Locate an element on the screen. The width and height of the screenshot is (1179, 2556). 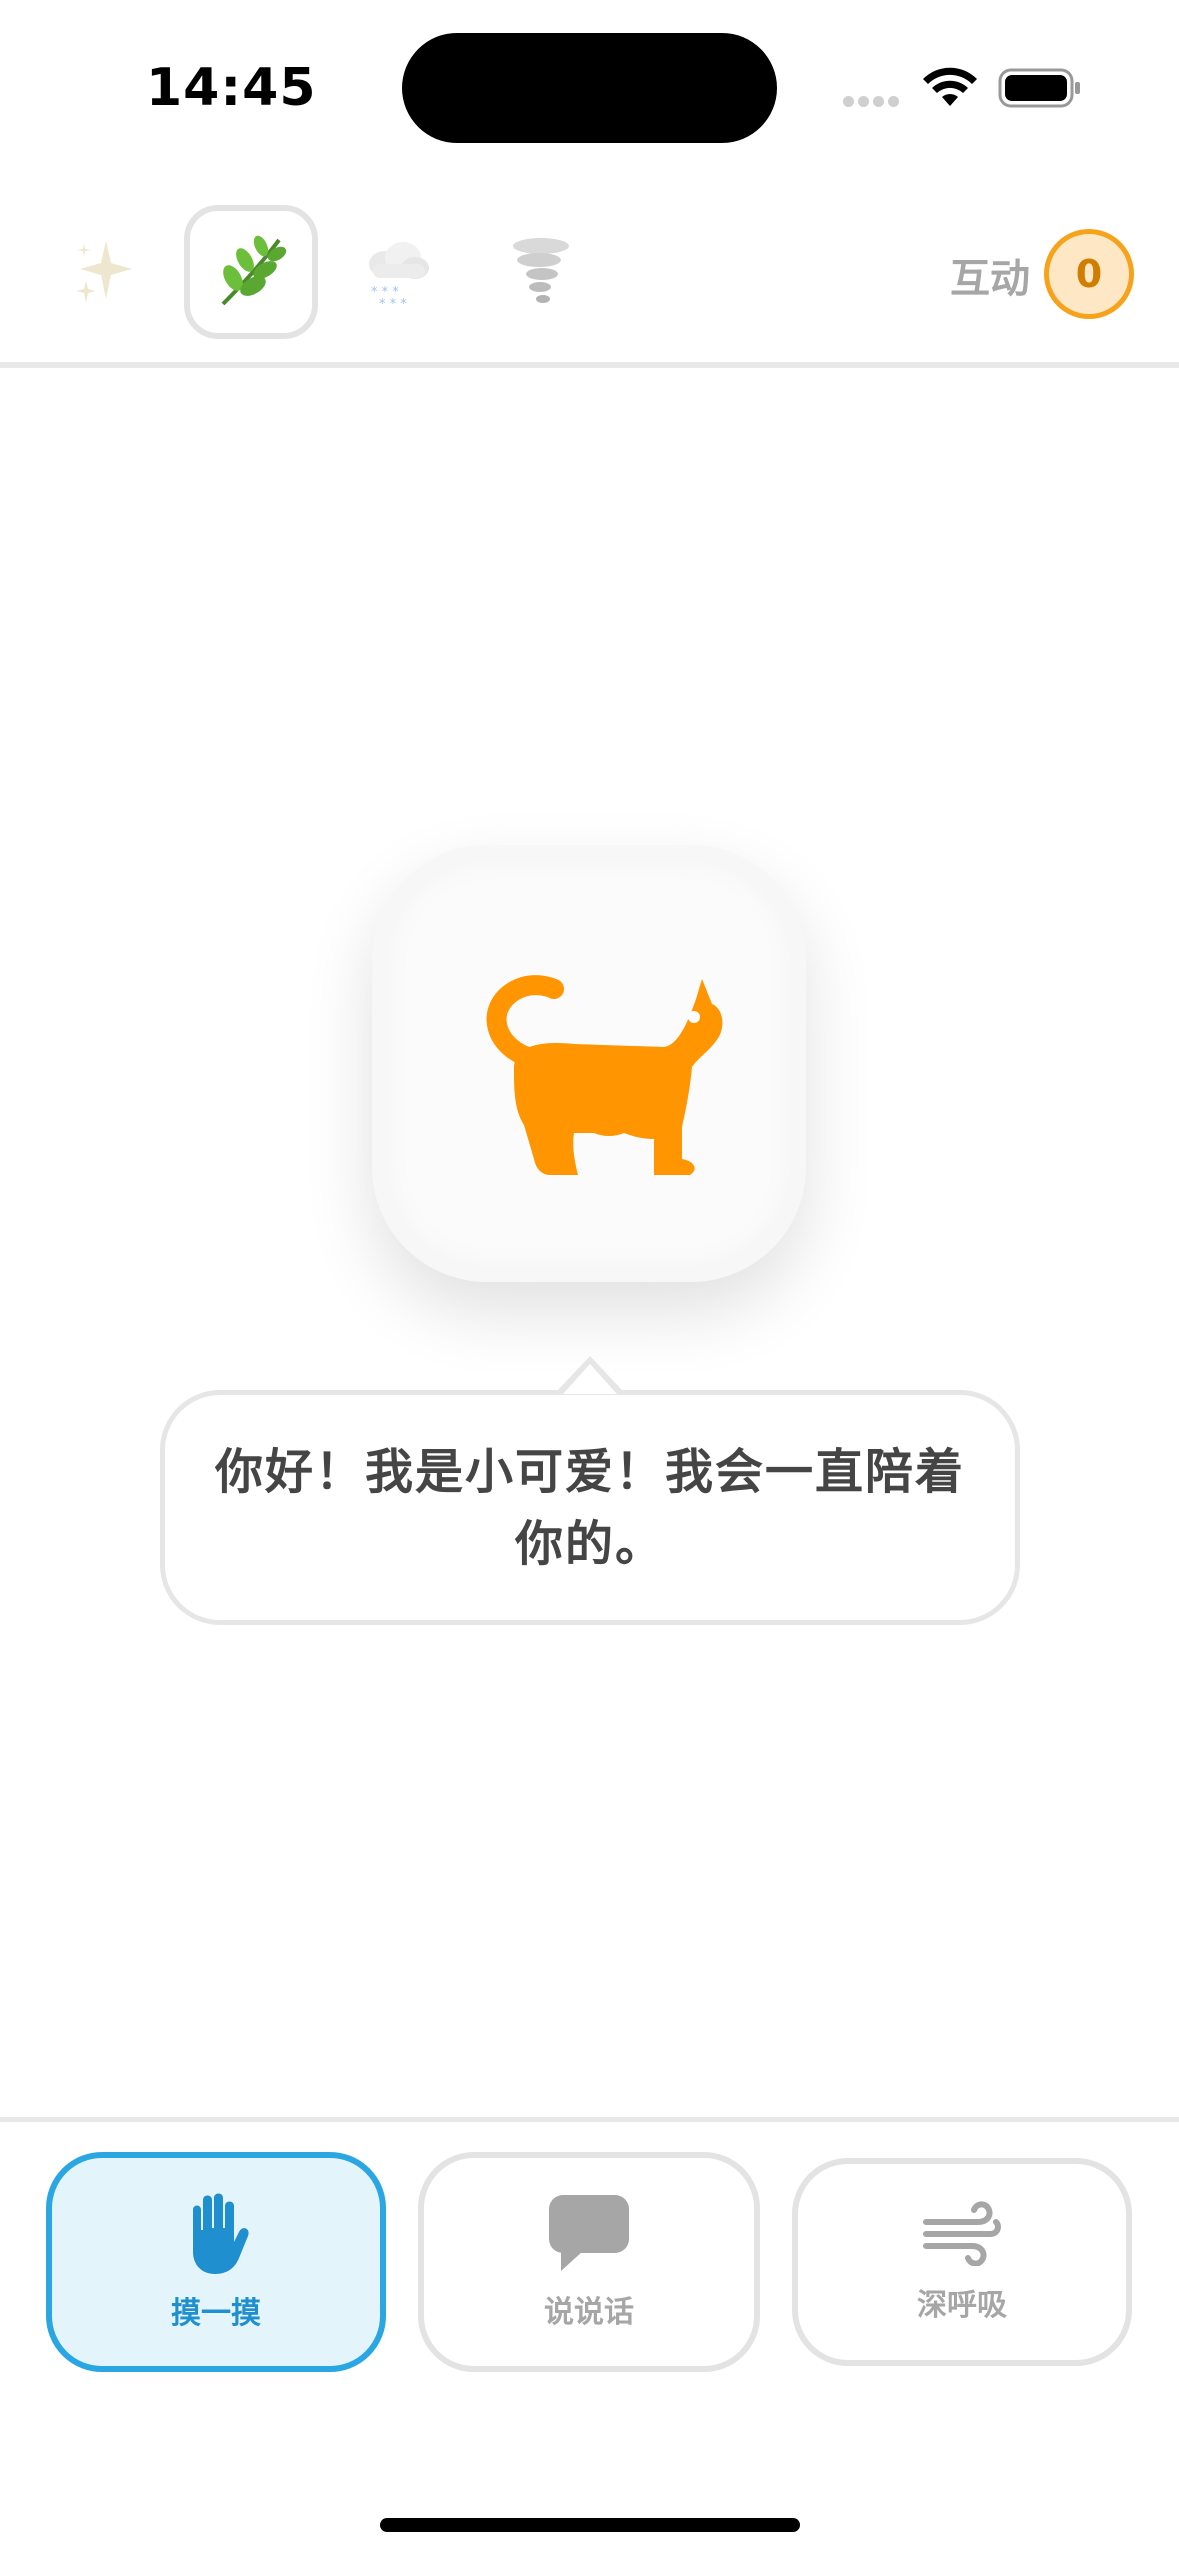
chat-bubble-icon is located at coordinates (589, 2233).